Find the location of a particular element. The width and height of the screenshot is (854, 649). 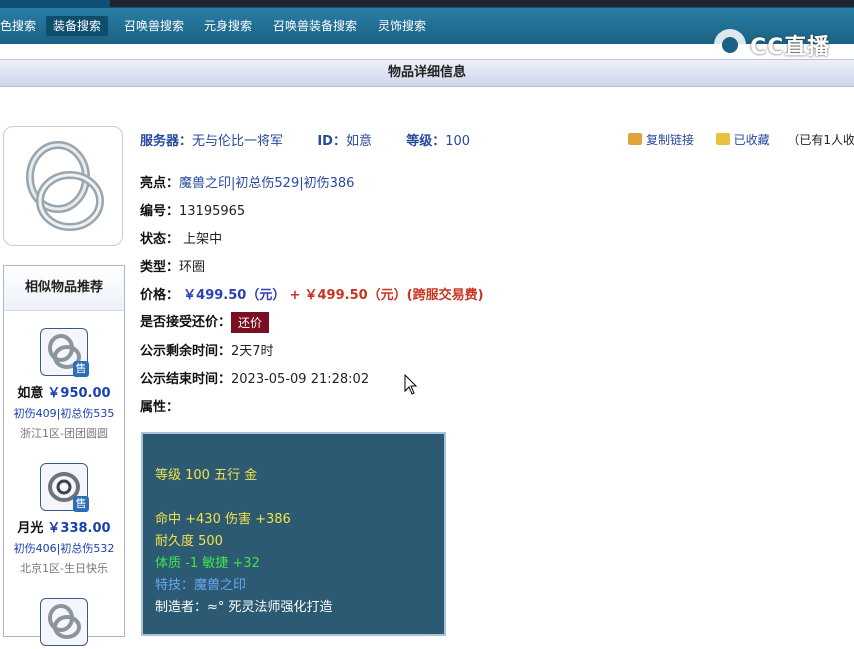

favorite-label: 已收藏 is located at coordinates (751, 140).